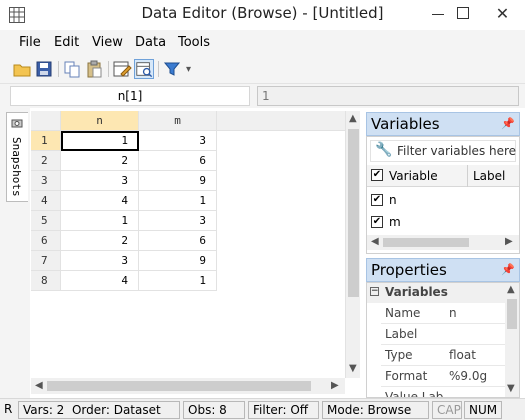  What do you see at coordinates (502, 15) in the screenshot?
I see `close-icon: ✕` at bounding box center [502, 15].